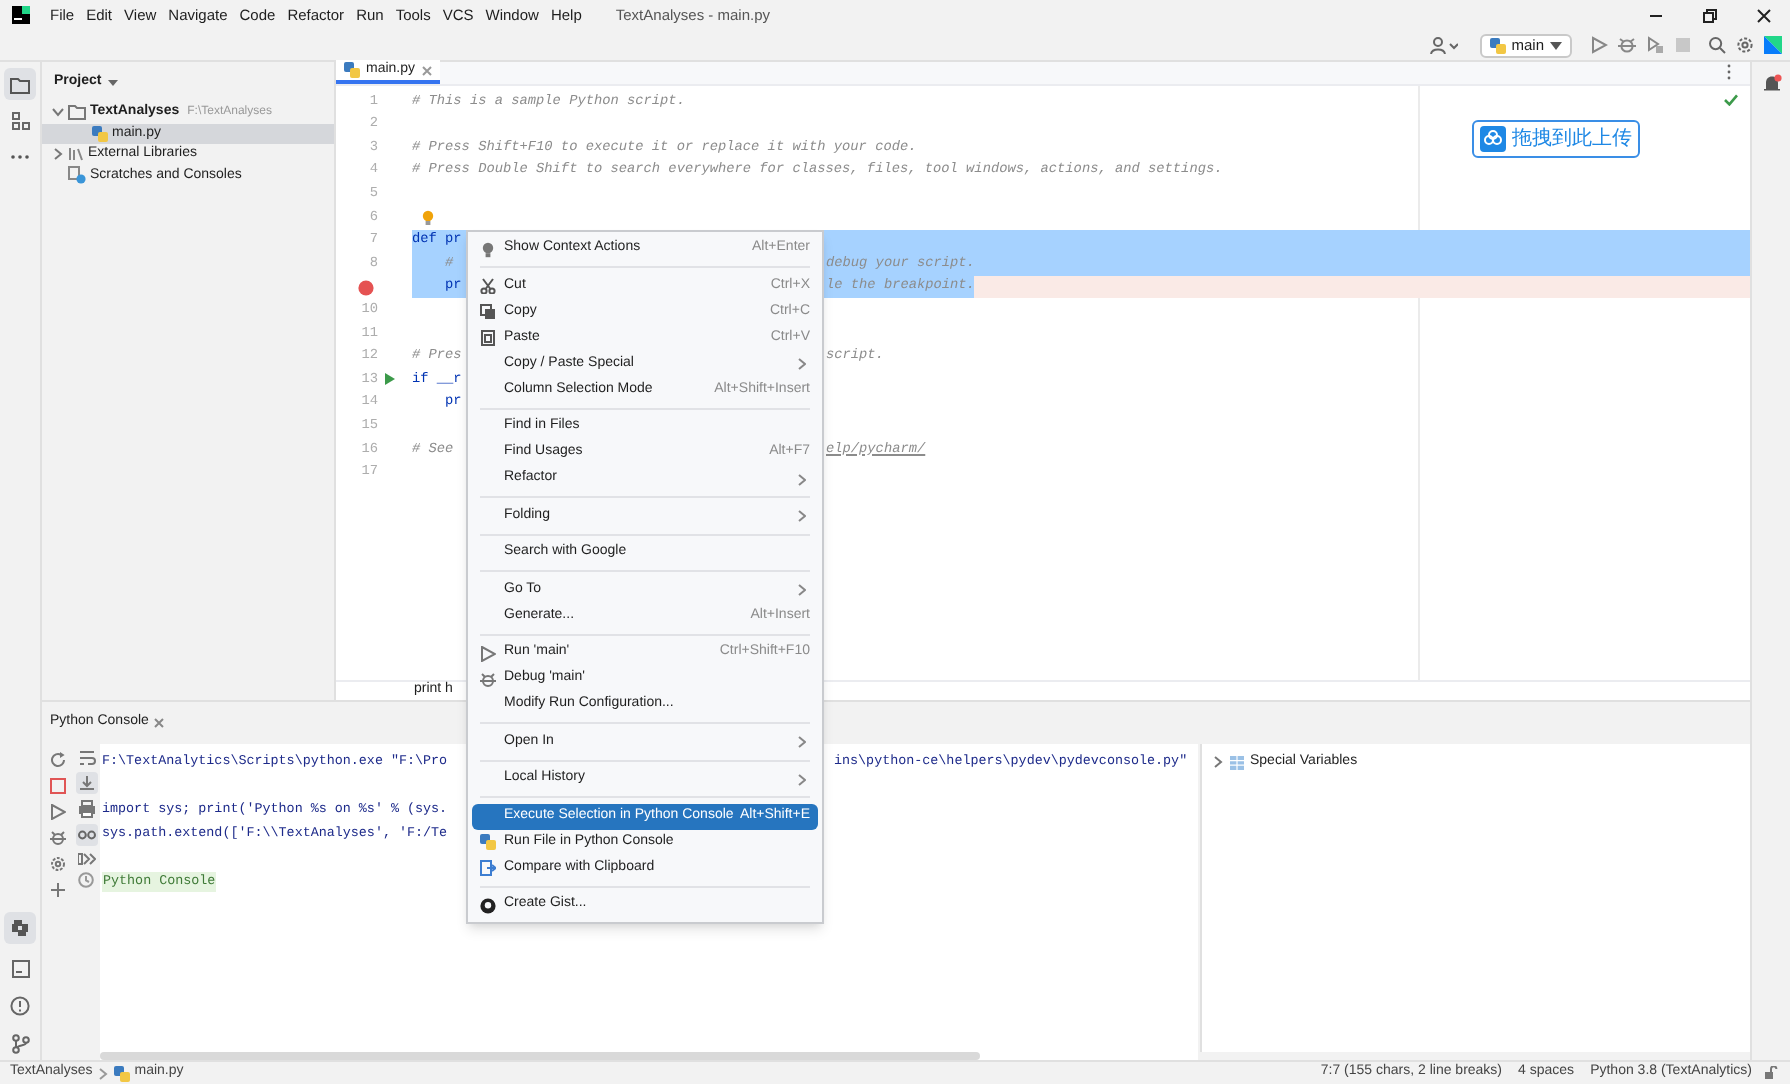  What do you see at coordinates (21, 15) in the screenshot?
I see `app-logo-icon` at bounding box center [21, 15].